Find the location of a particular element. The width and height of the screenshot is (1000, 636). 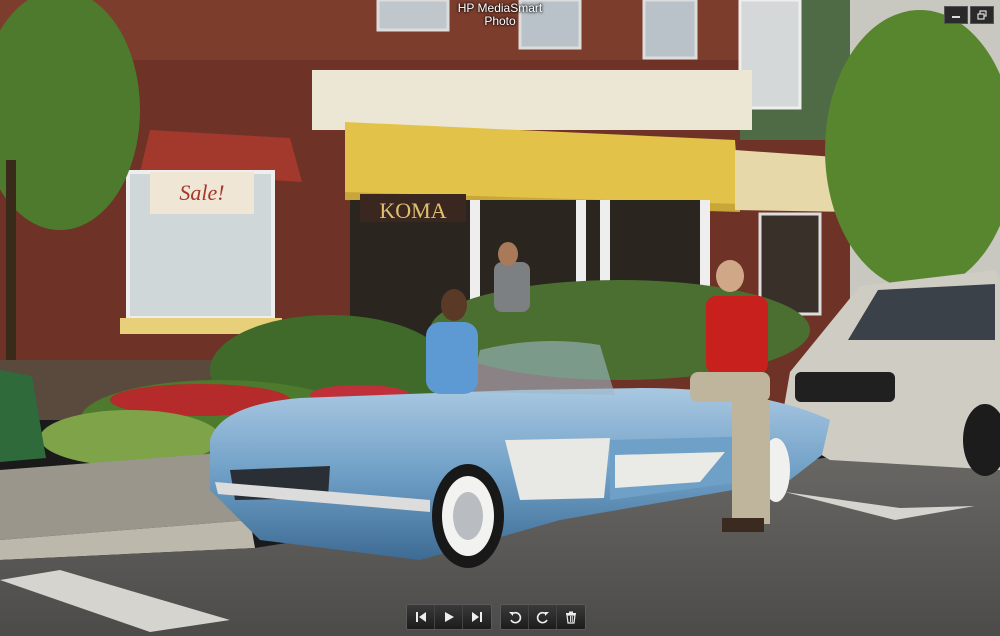

photo-toolbar is located at coordinates (496, 617).